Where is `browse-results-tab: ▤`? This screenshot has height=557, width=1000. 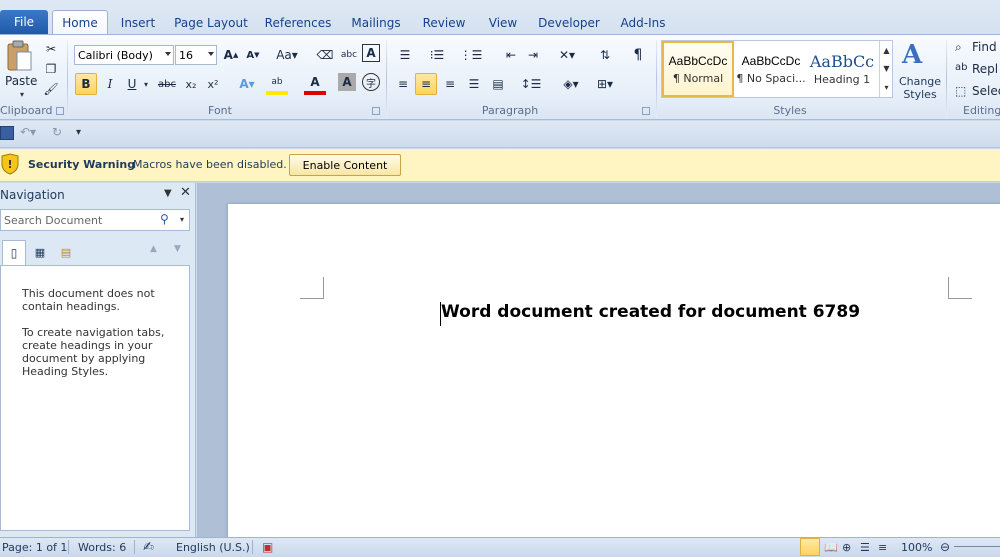 browse-results-tab: ▤ is located at coordinates (66, 252).